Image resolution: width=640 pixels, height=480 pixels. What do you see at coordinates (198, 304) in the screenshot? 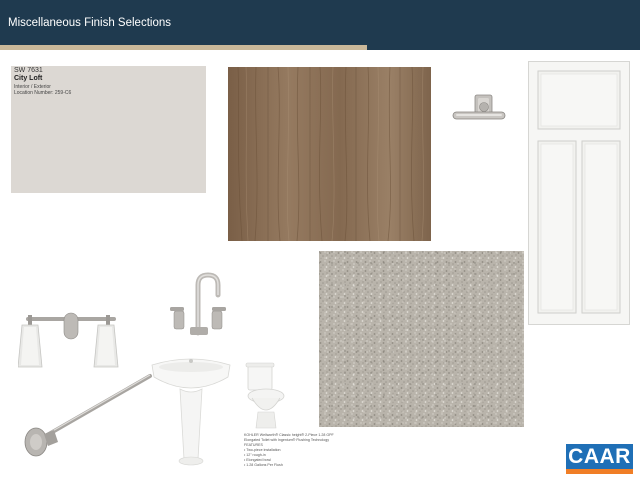
I see `bathroom-faucet-image` at bounding box center [198, 304].